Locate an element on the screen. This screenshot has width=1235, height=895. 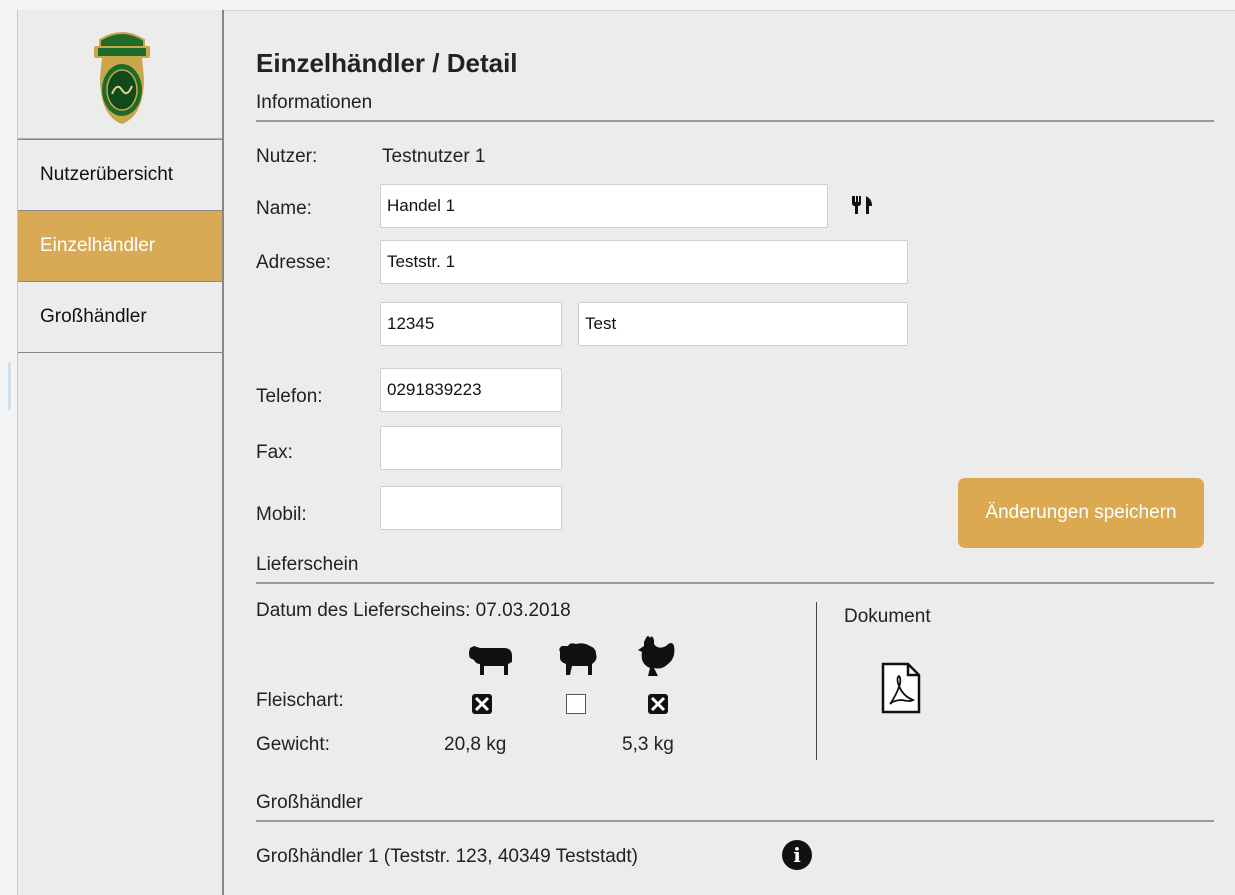
cow-checkbox is located at coordinates (482, 704).